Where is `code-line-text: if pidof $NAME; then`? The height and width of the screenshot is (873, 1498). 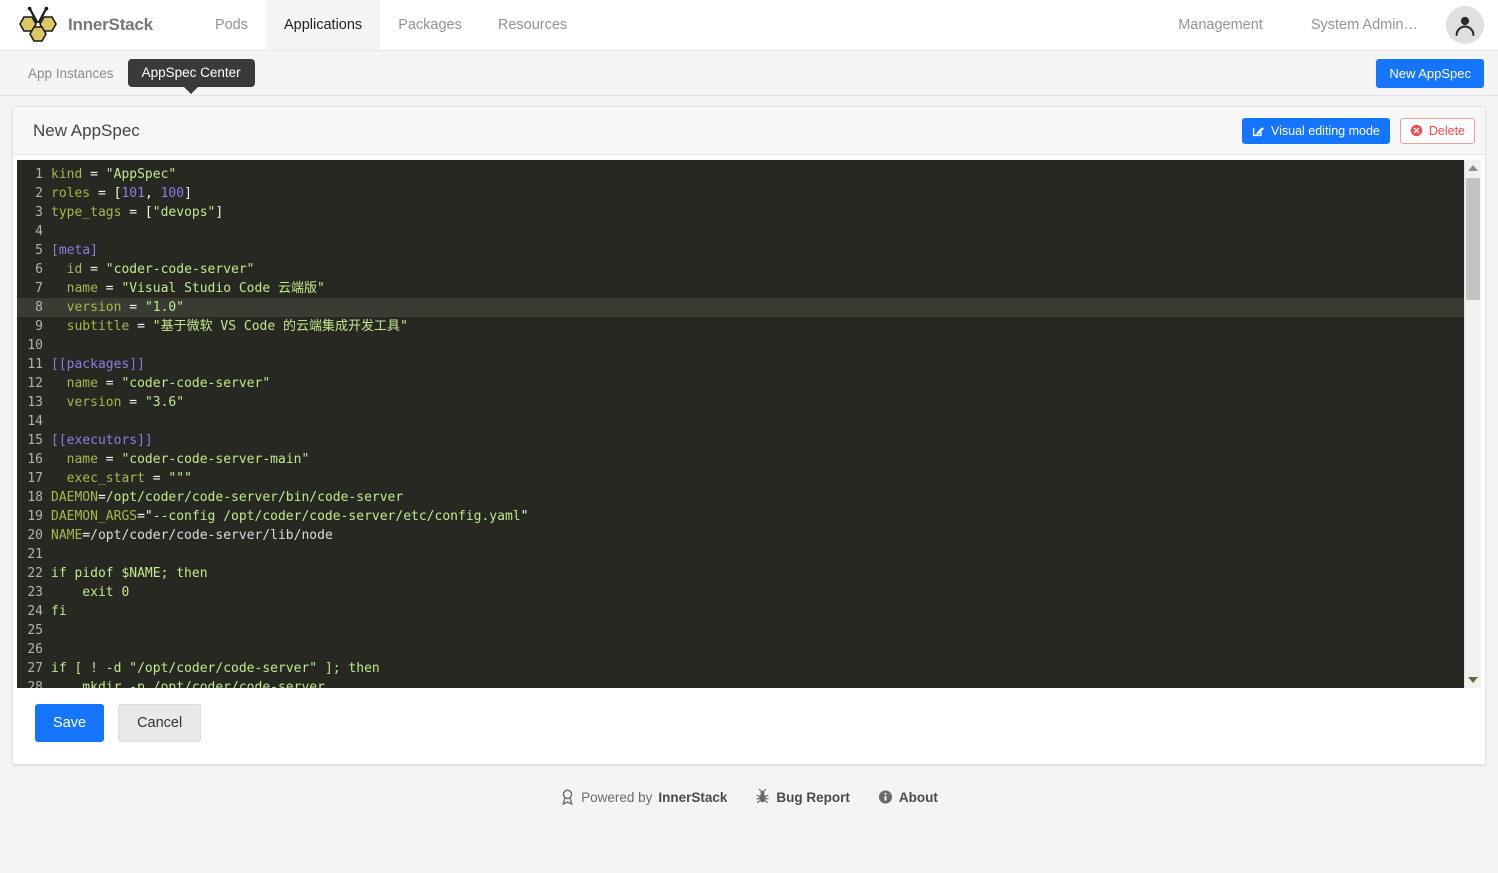 code-line-text: if pidof $NAME; then is located at coordinates (129, 573).